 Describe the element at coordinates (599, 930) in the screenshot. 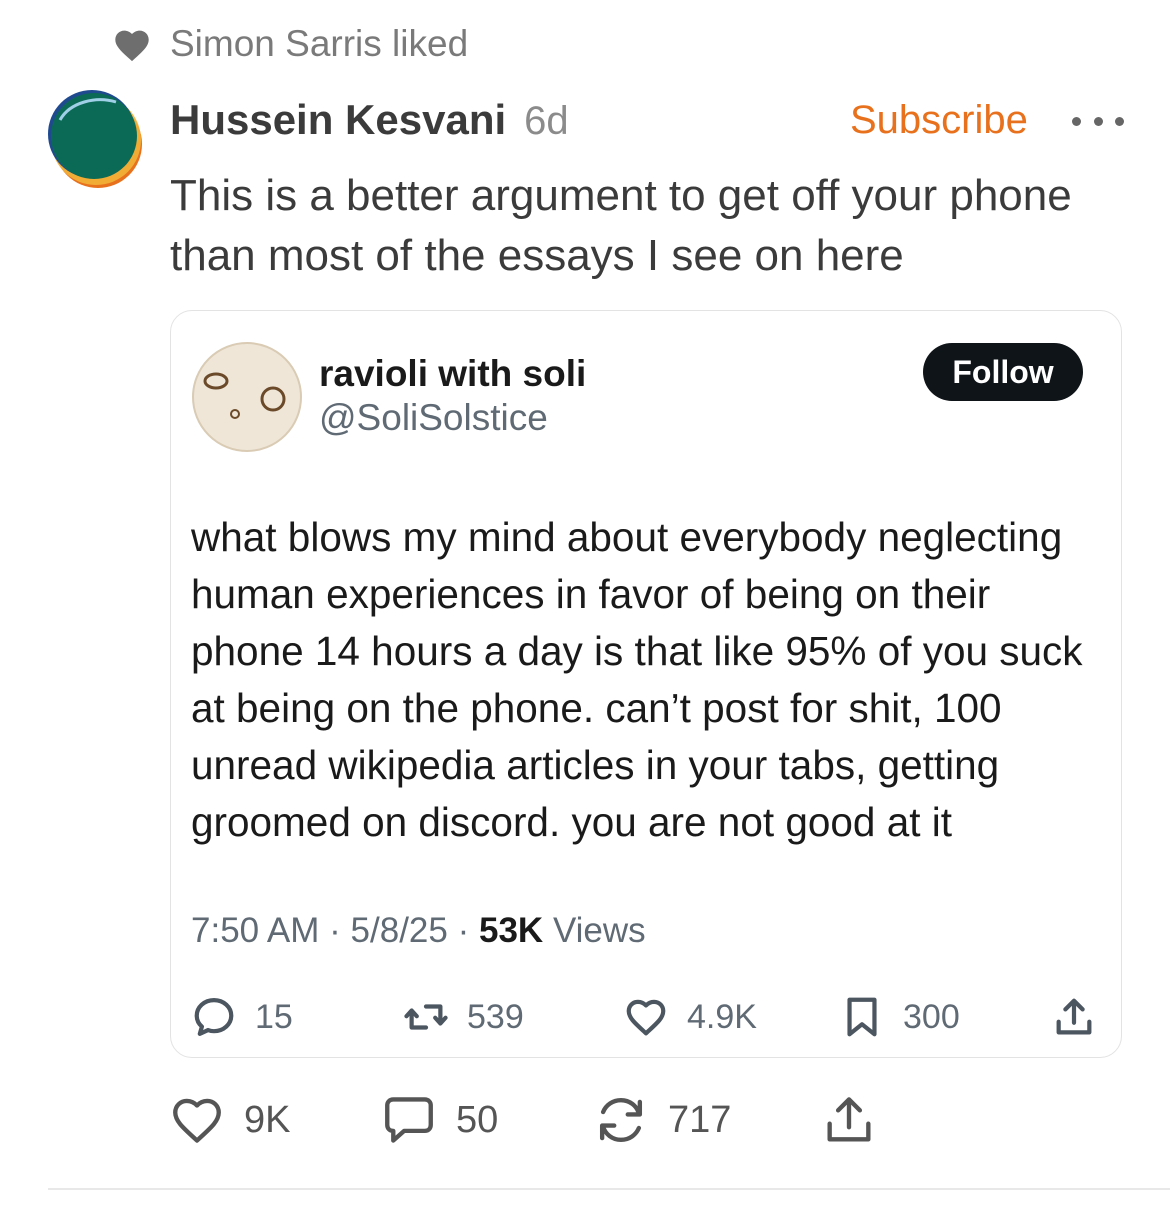

I see `embed-views-label: Views` at that location.